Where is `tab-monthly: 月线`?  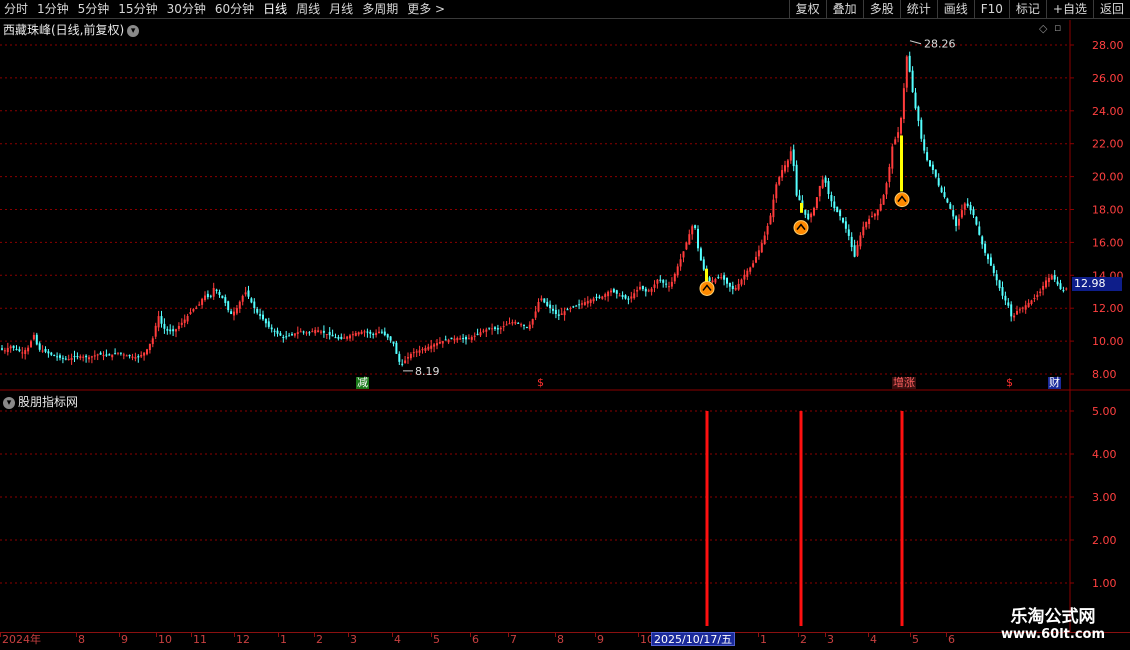 tab-monthly: 月线 is located at coordinates (341, 9).